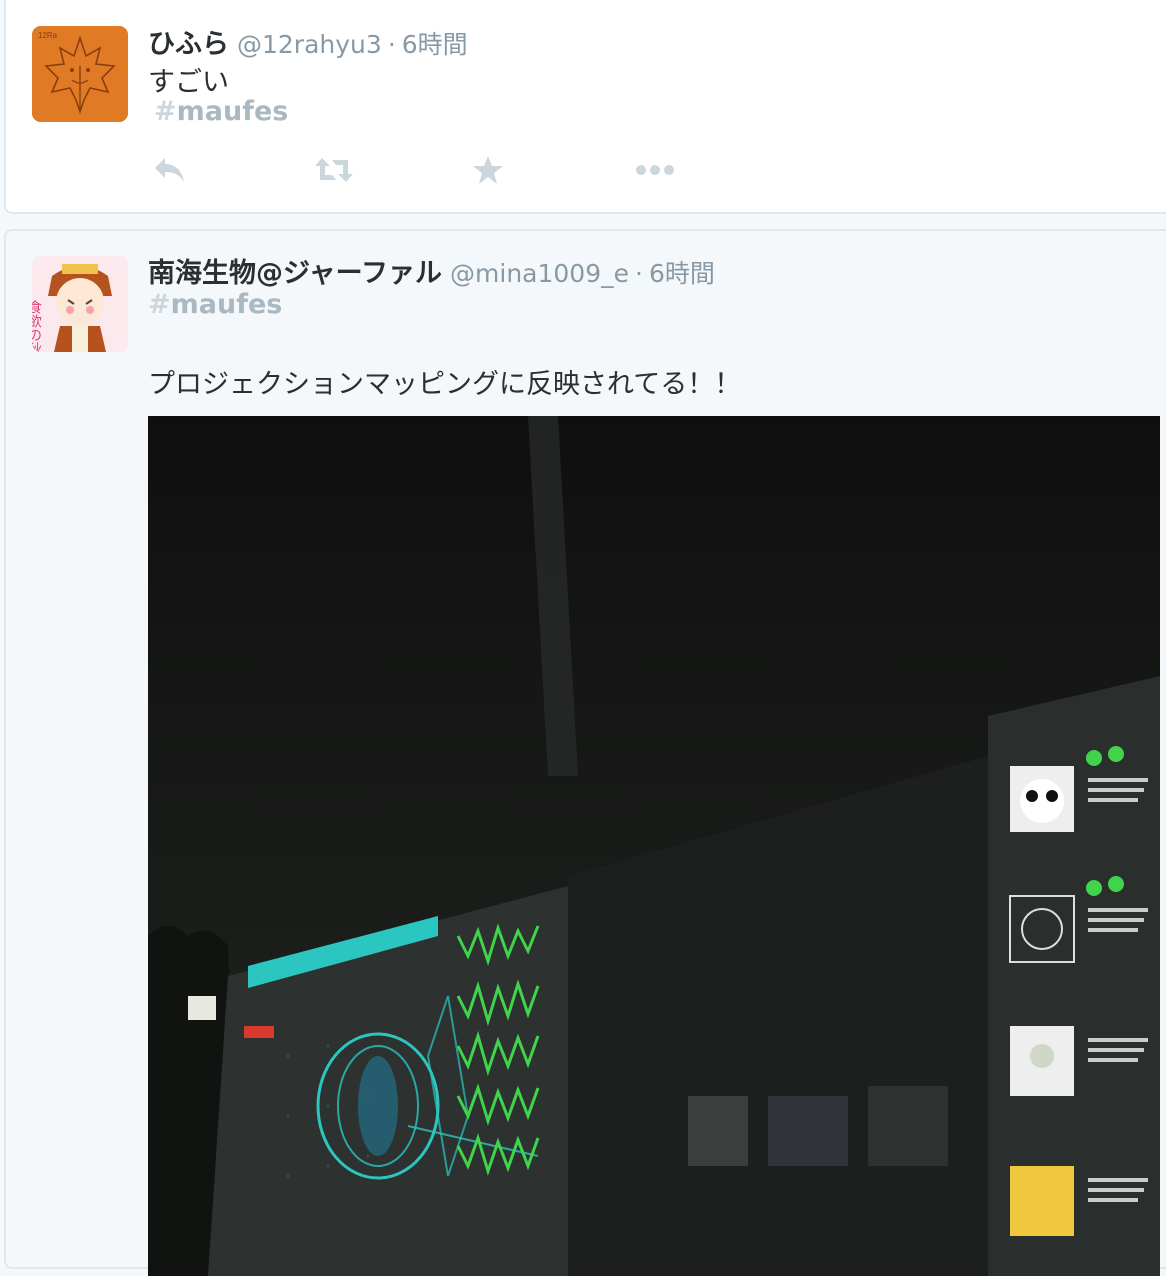 Image resolution: width=1166 pixels, height=1276 pixels. I want to click on retweet-button, so click(334, 170).